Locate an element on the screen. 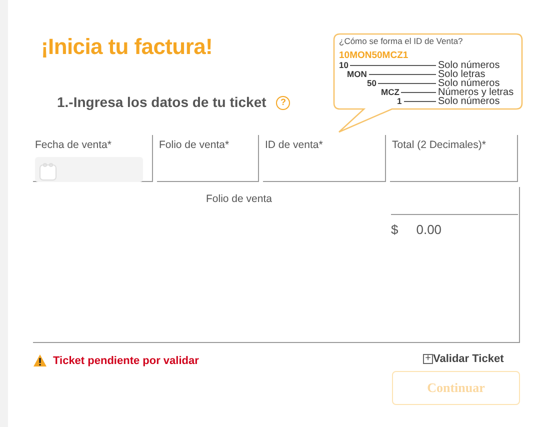  currency-symbol: $ is located at coordinates (394, 230).